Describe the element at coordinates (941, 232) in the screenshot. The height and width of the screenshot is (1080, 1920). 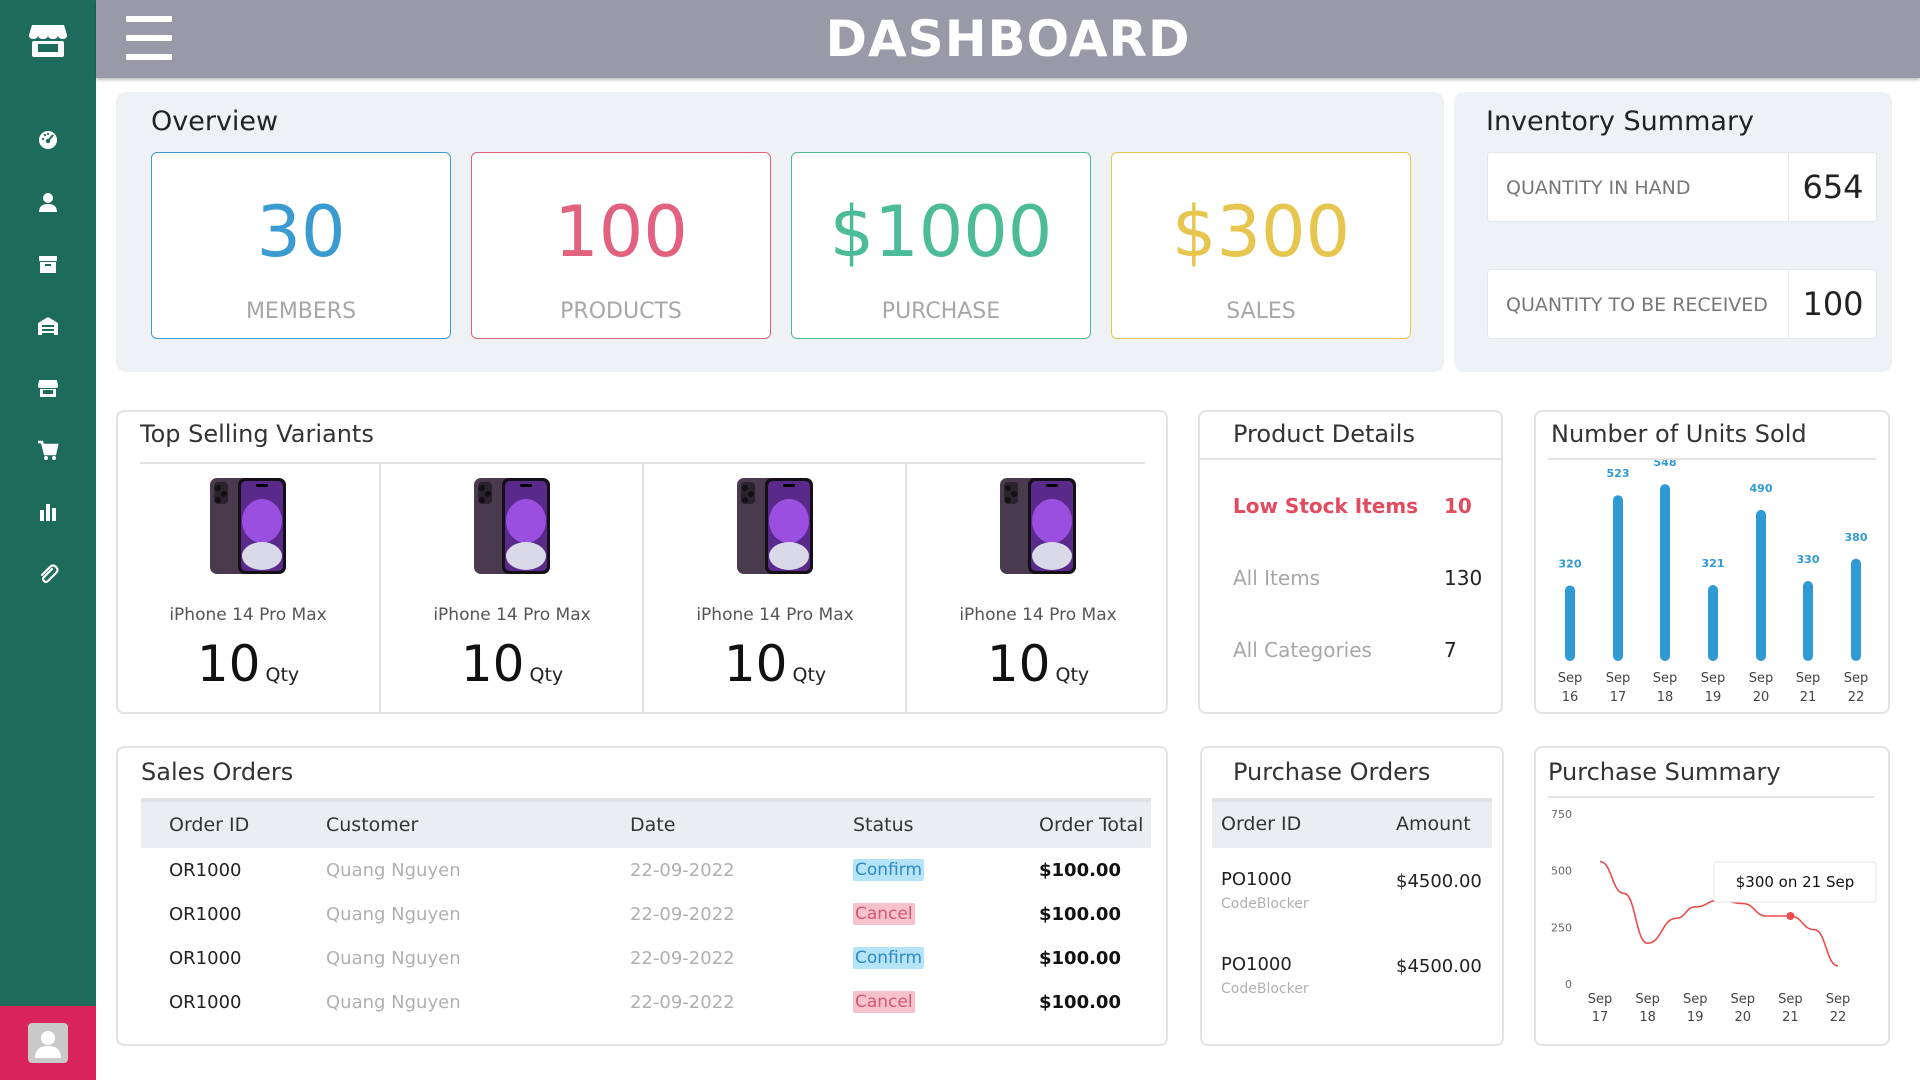
I see `stat-value: $1000` at that location.